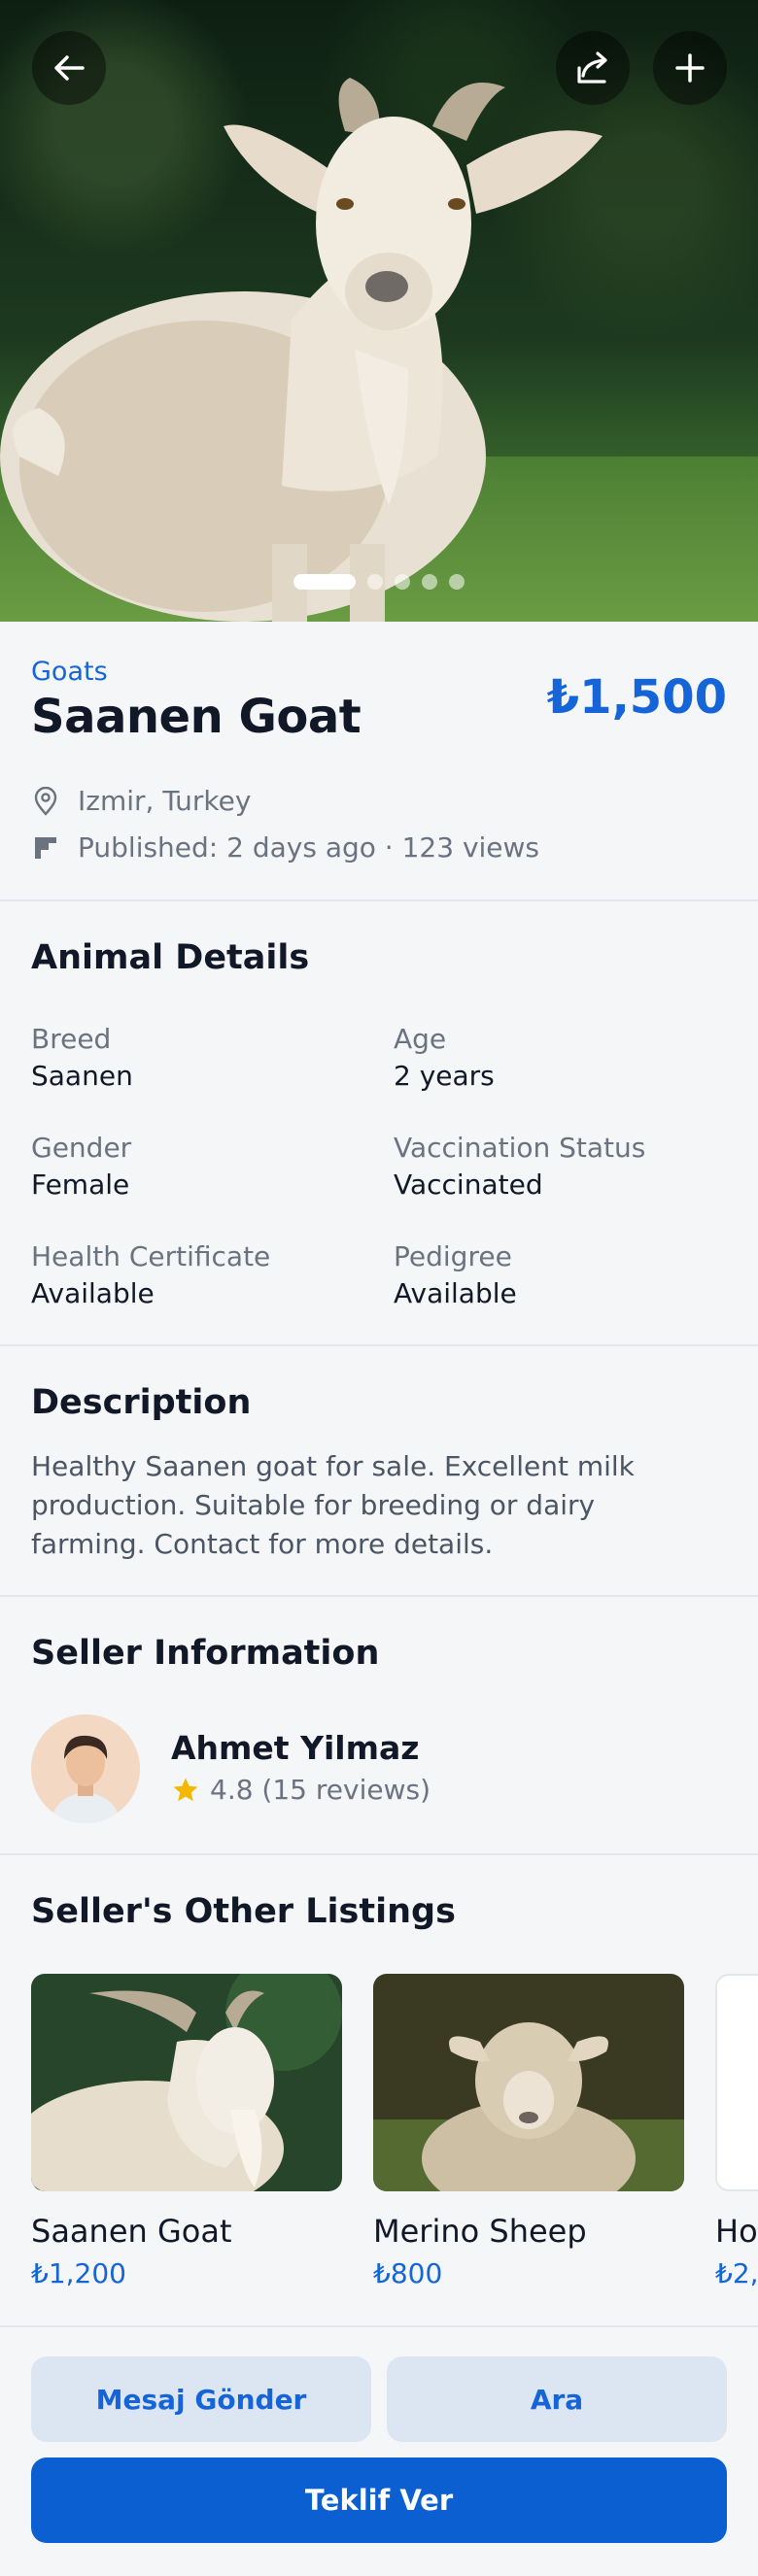  I want to click on detail-label: Vaccination Status, so click(520, 1148).